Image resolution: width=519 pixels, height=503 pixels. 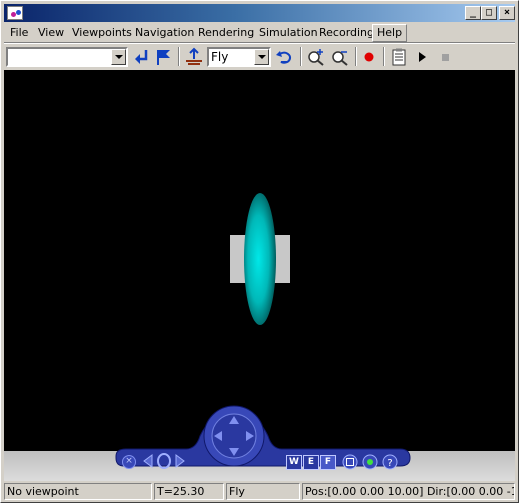 I want to click on close-button: ×, so click(x=507, y=13).